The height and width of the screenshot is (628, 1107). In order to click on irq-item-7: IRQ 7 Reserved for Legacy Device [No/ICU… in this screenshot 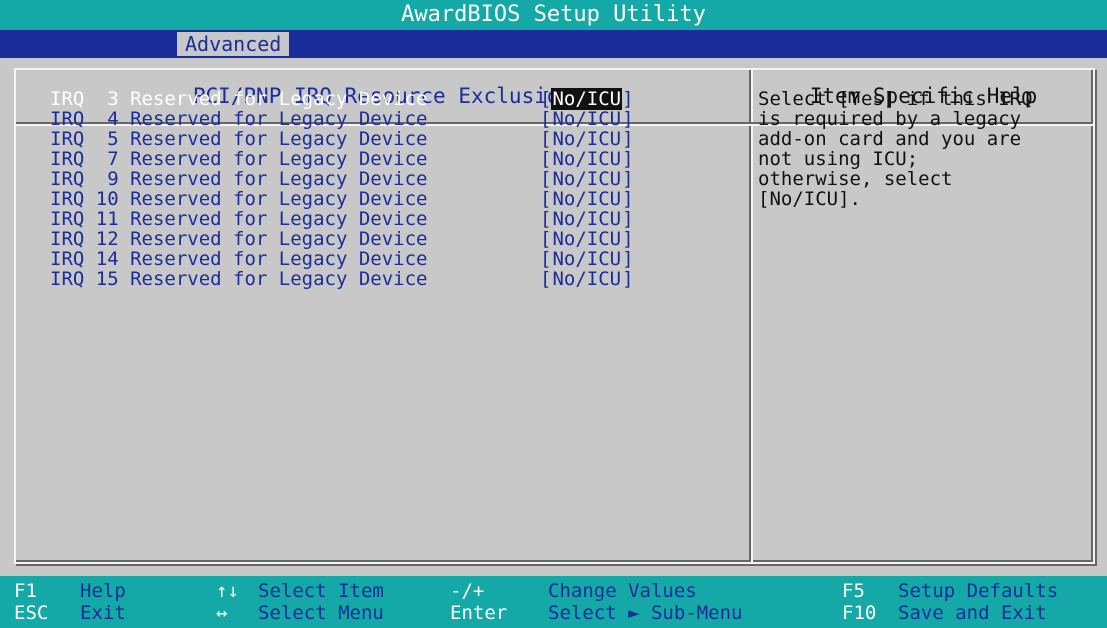, I will do `click(380, 159)`.